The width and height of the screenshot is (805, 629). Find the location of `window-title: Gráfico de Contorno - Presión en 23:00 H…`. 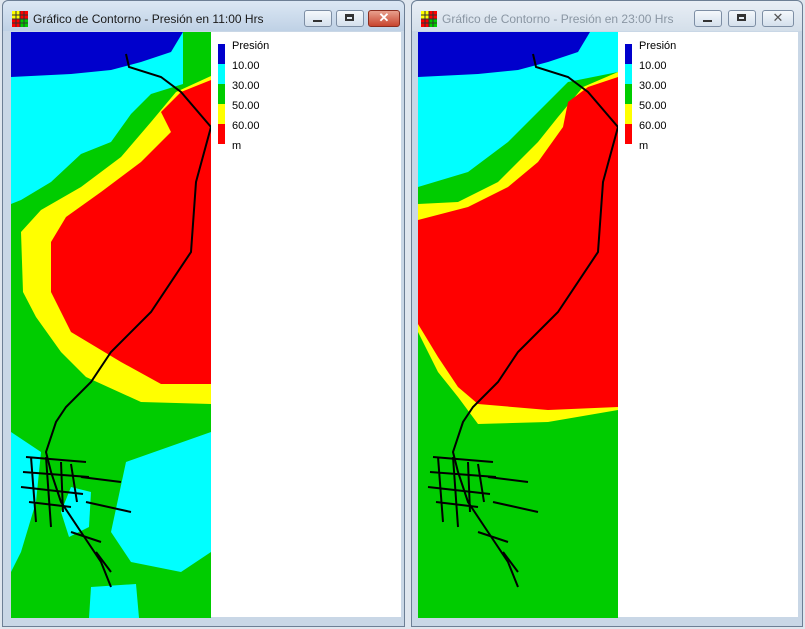

window-title: Gráfico de Contorno - Presión en 23:00 H… is located at coordinates (558, 19).